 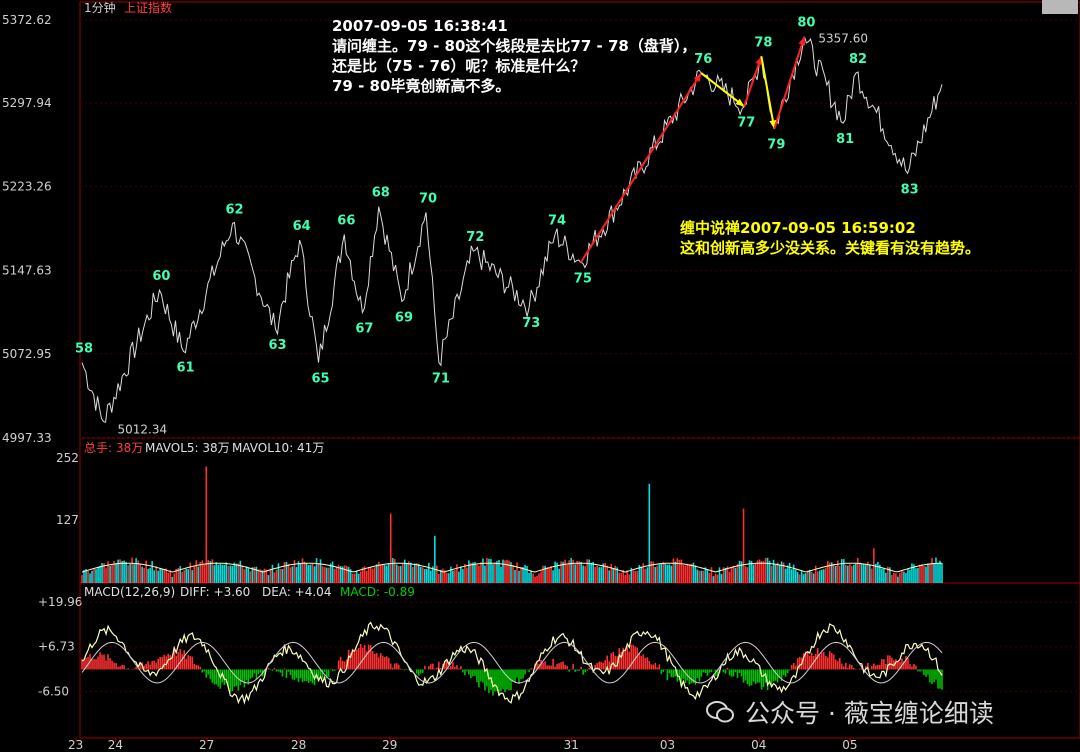 I want to click on question-line-3: 79 - 80毕竟创新高不多。, so click(x=421, y=86).